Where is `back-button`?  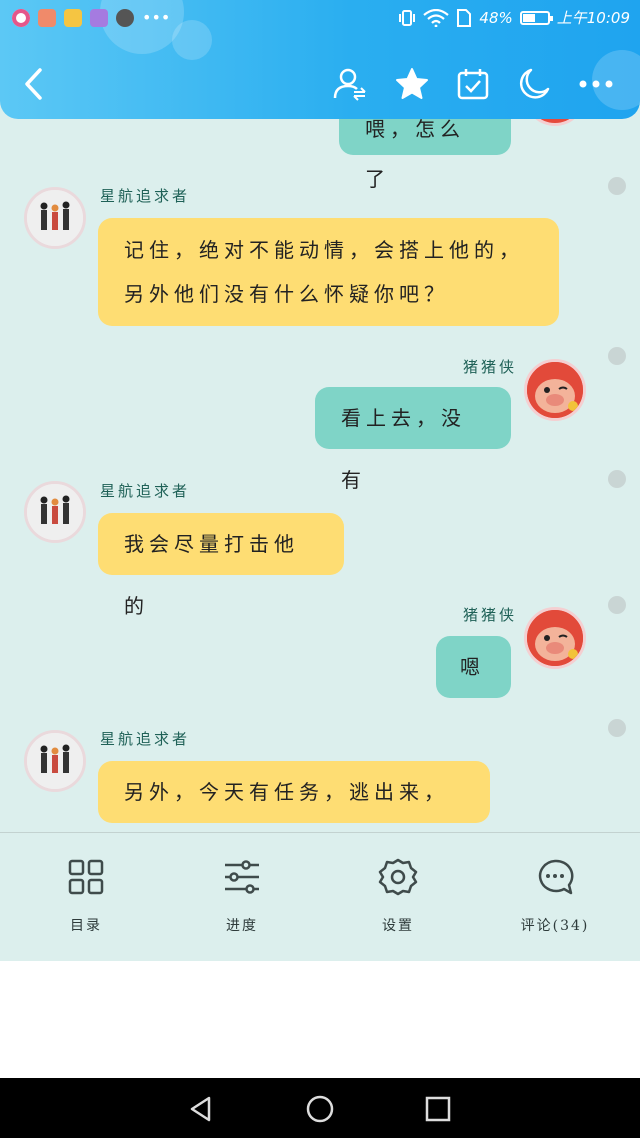 back-button is located at coordinates (34, 84).